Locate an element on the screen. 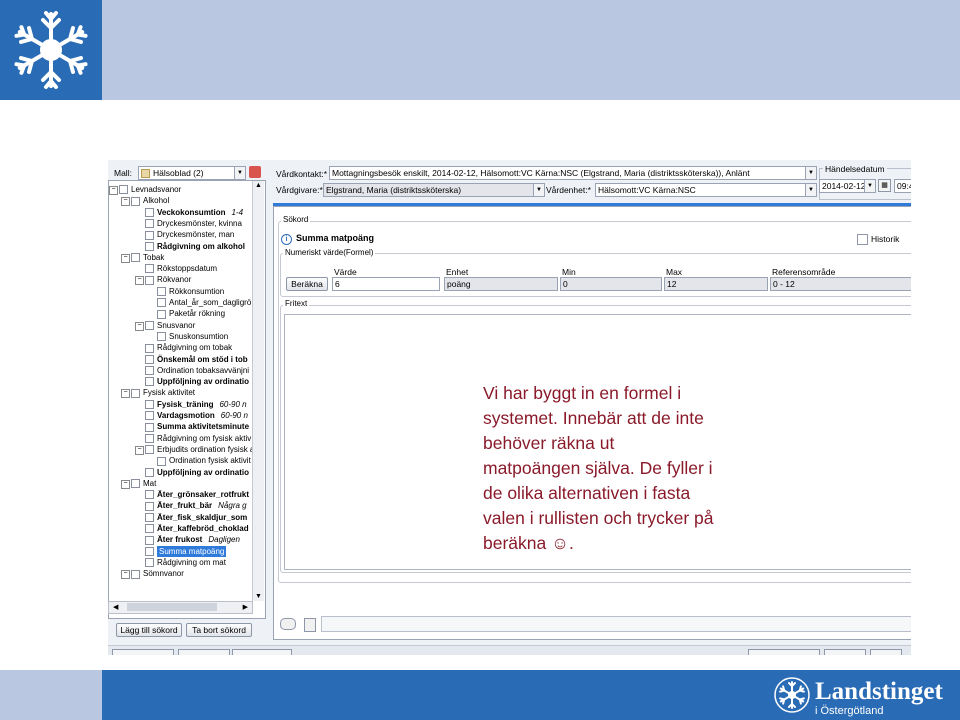 This screenshot has height=720, width=960. tree-item: Ordination fysisk aktivit is located at coordinates (204, 460).